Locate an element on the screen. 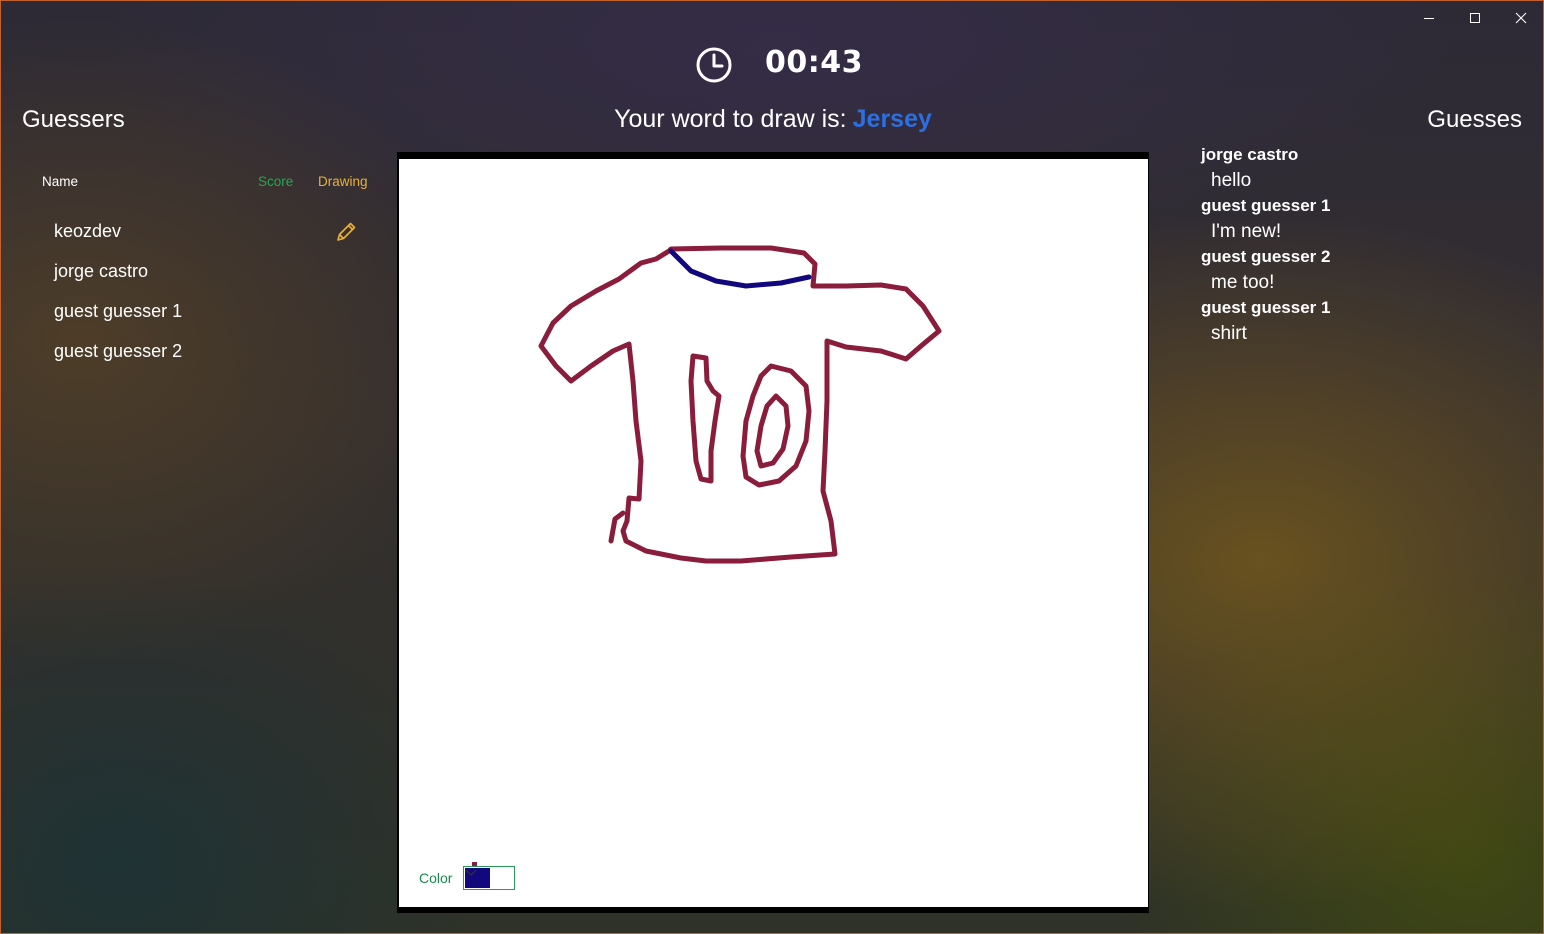 The height and width of the screenshot is (934, 1544). pencil-icon is located at coordinates (346, 231).